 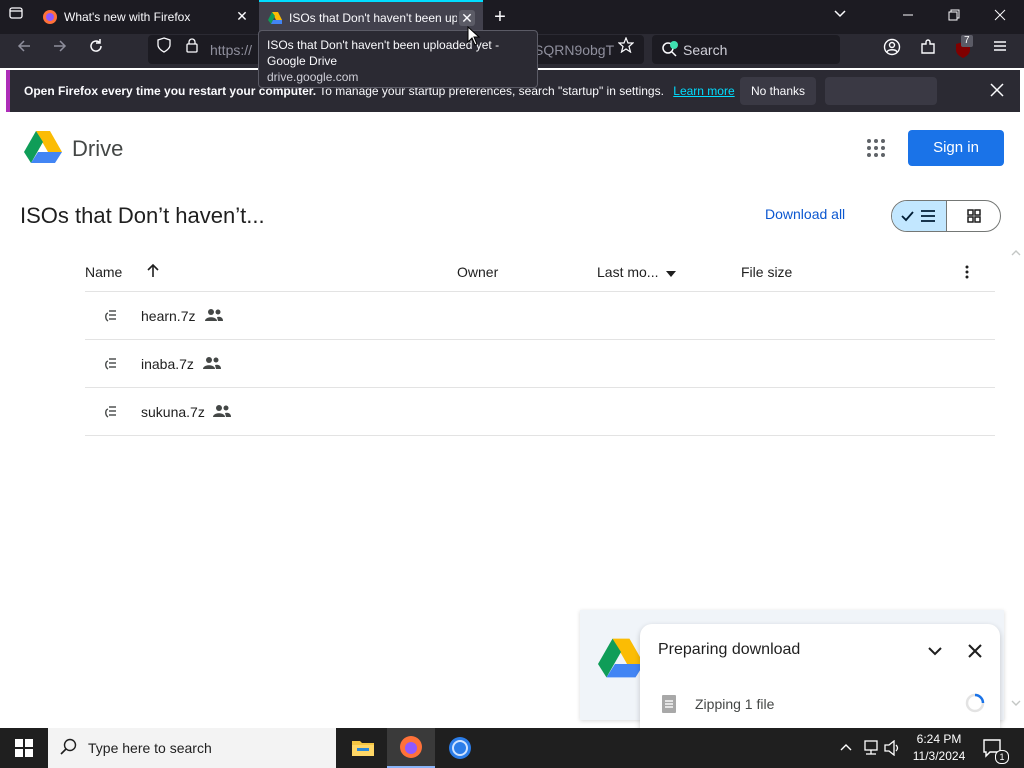 I want to click on google-drive-icon, so click(x=275, y=18).